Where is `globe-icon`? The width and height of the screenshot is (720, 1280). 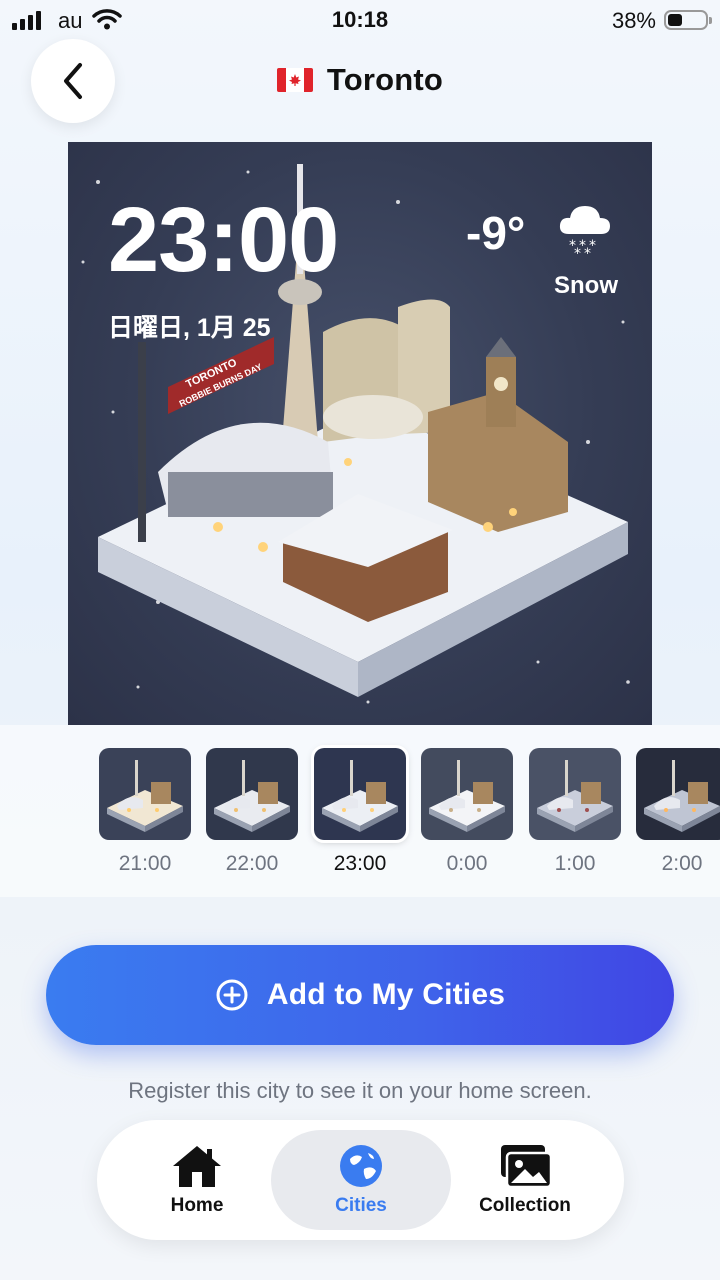
globe-icon is located at coordinates (361, 1166).